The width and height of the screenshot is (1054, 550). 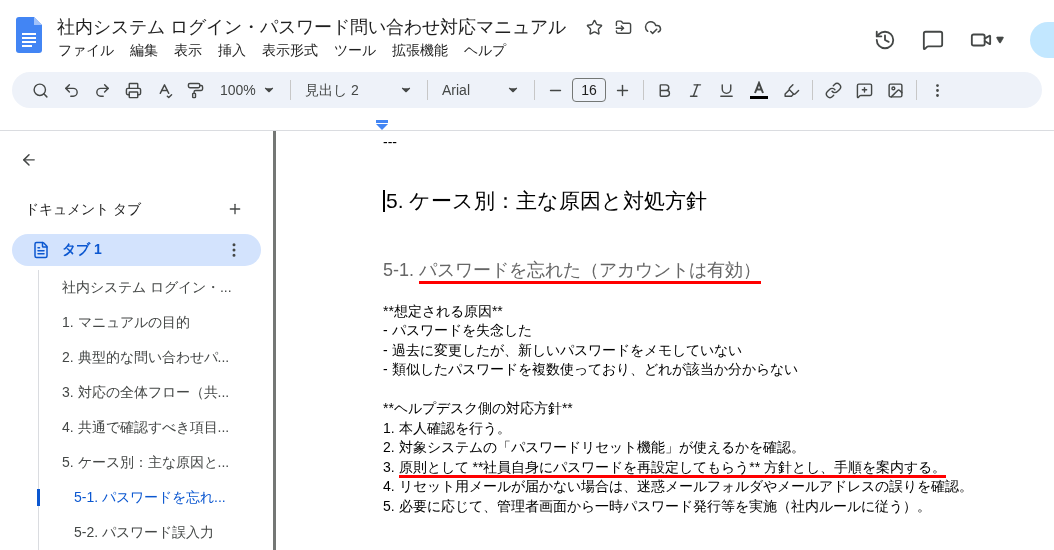 I want to click on comment-icon, so click(x=933, y=40).